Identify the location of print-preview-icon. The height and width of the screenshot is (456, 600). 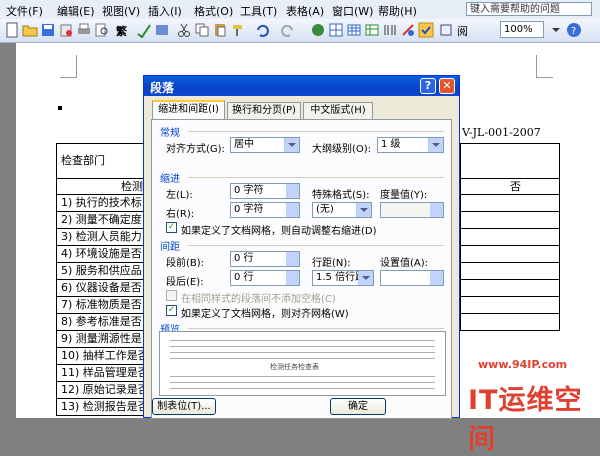
(102, 30).